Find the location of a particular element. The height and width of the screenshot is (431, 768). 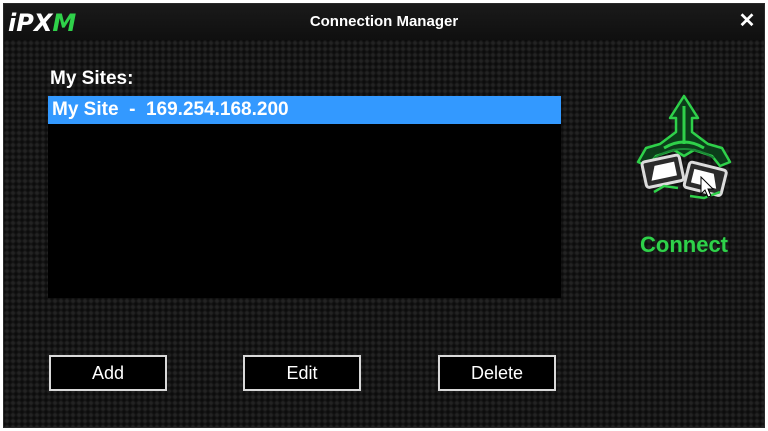

title-bar: iPXM Connection Manager ✕ is located at coordinates (384, 22).